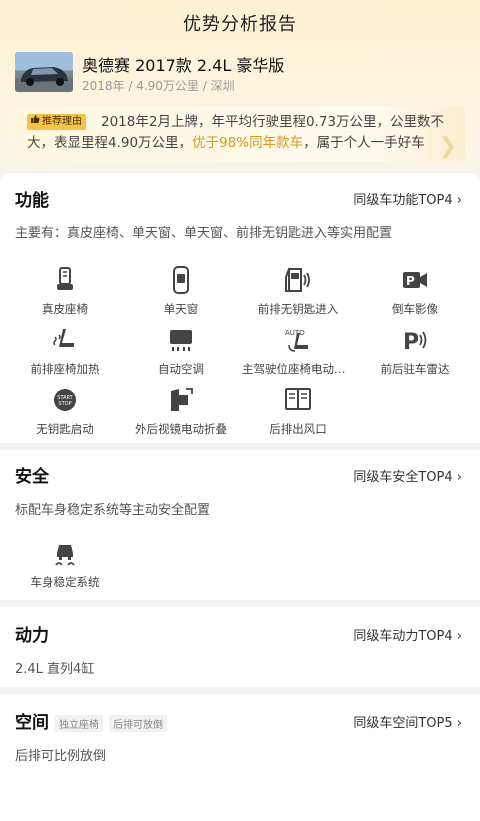 This screenshot has width=480, height=821. Describe the element at coordinates (447, 146) in the screenshot. I see `double-chevron-icon: ❯` at that location.